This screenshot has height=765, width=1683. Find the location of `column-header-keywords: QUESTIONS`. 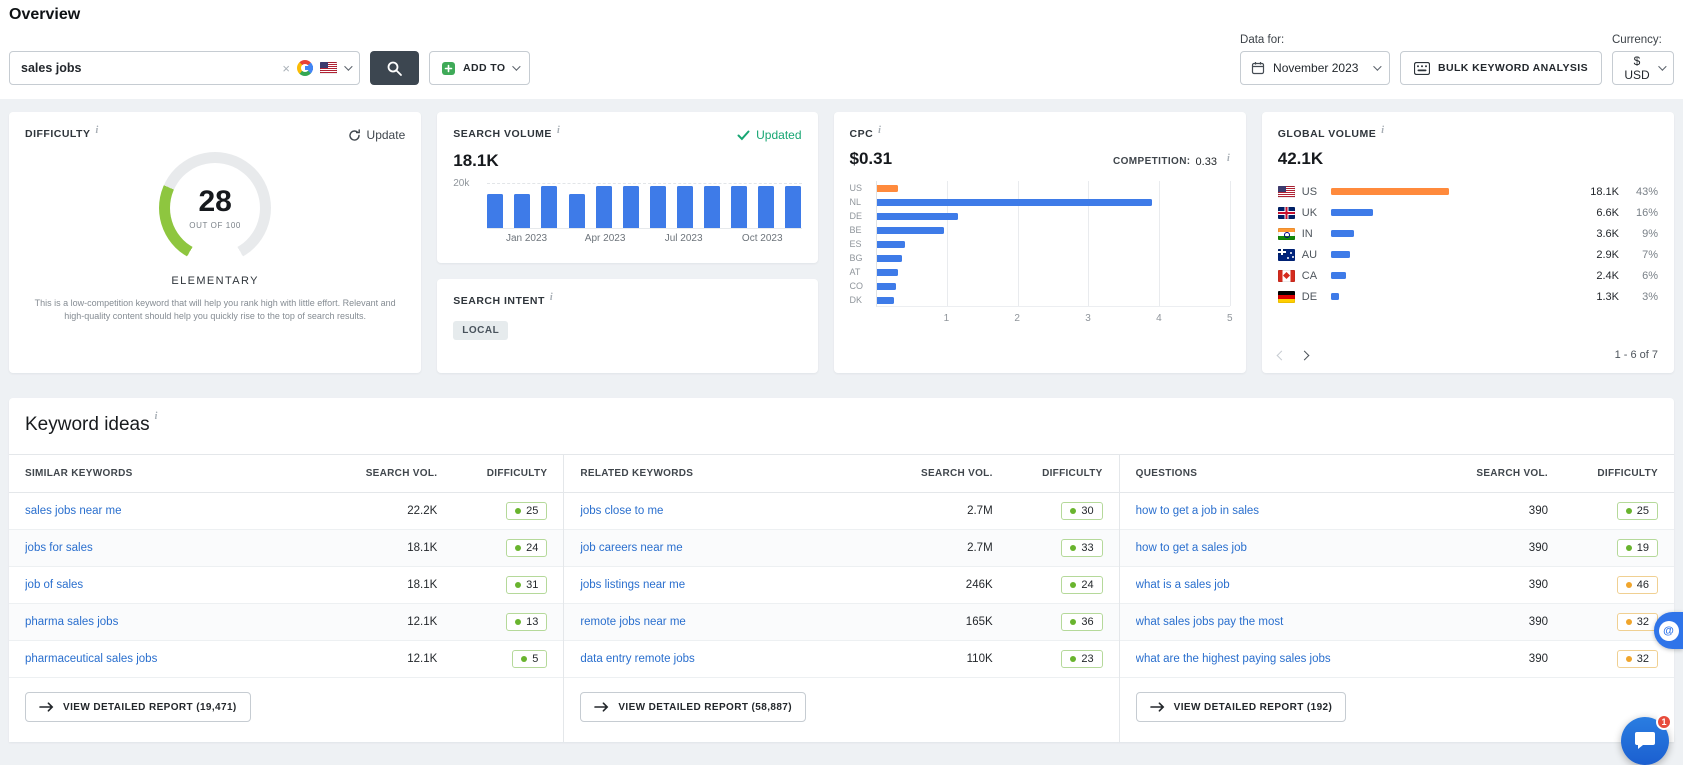

column-header-keywords: QUESTIONS is located at coordinates (1287, 473).